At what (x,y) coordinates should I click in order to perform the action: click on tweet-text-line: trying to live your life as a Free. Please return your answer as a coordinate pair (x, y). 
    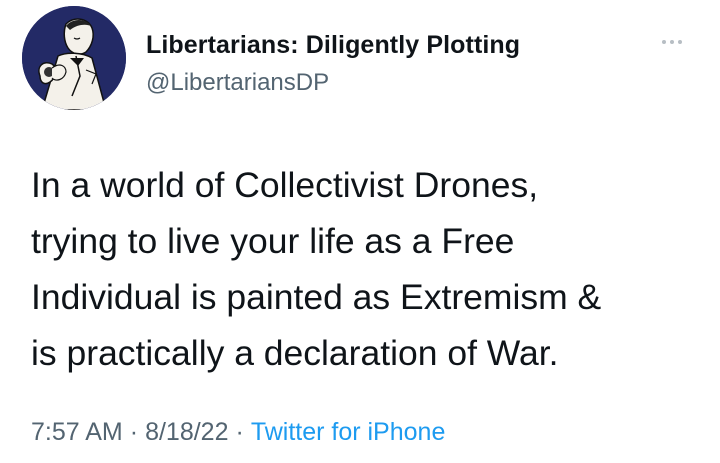
    Looking at the image, I should click on (273, 241).